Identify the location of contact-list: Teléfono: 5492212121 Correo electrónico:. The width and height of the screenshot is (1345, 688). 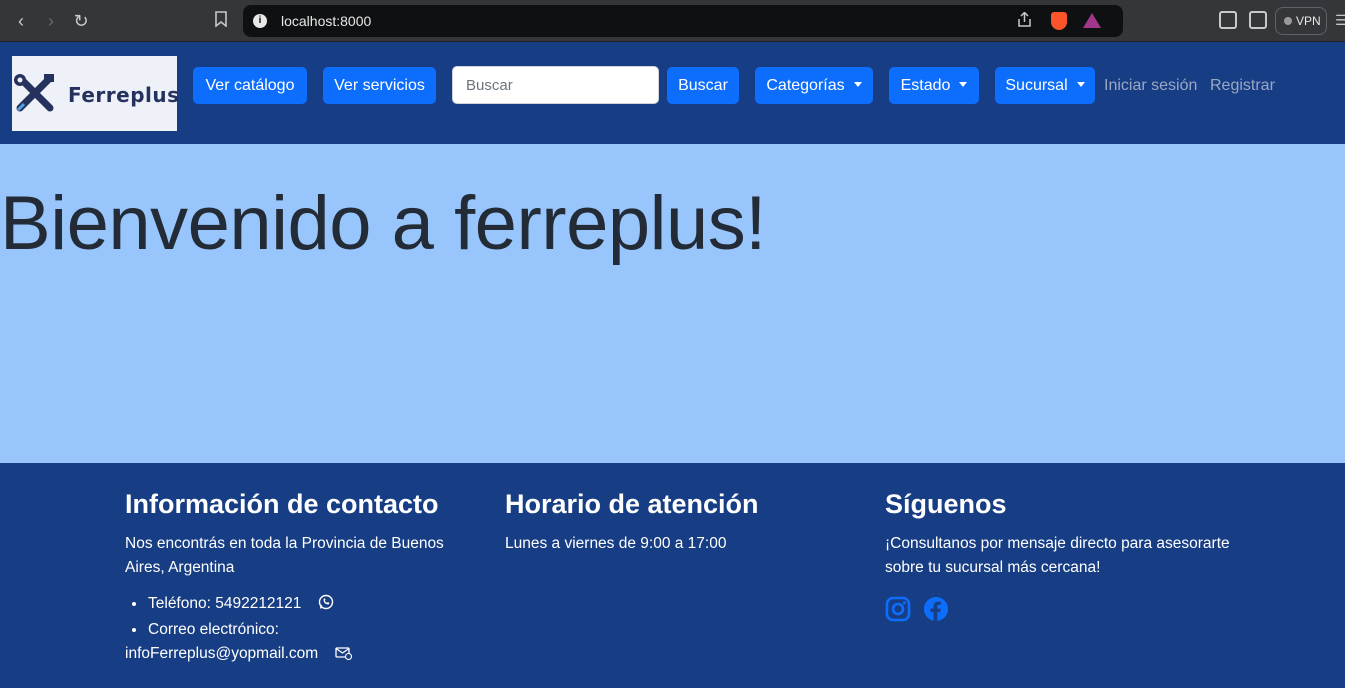
(295, 617).